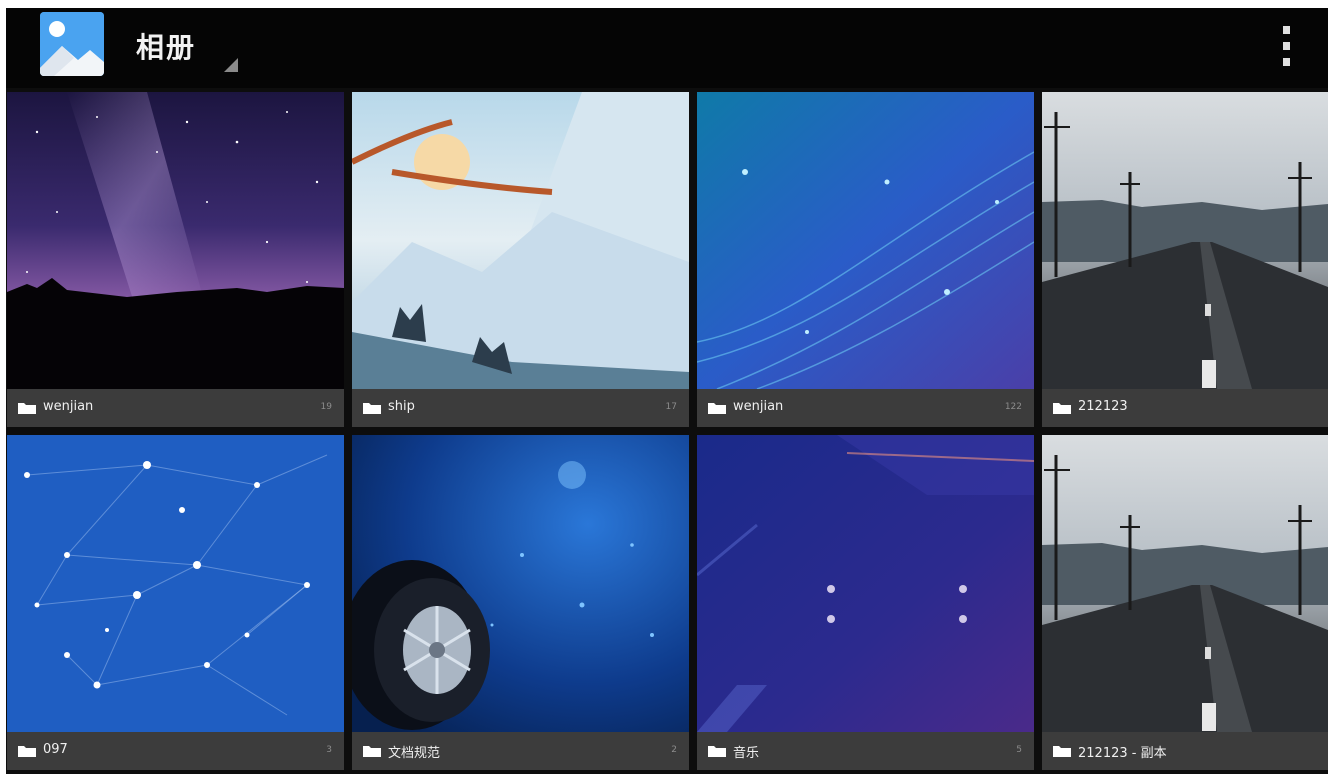 The height and width of the screenshot is (780, 1334). What do you see at coordinates (401, 406) in the screenshot?
I see `album-name: ship` at bounding box center [401, 406].